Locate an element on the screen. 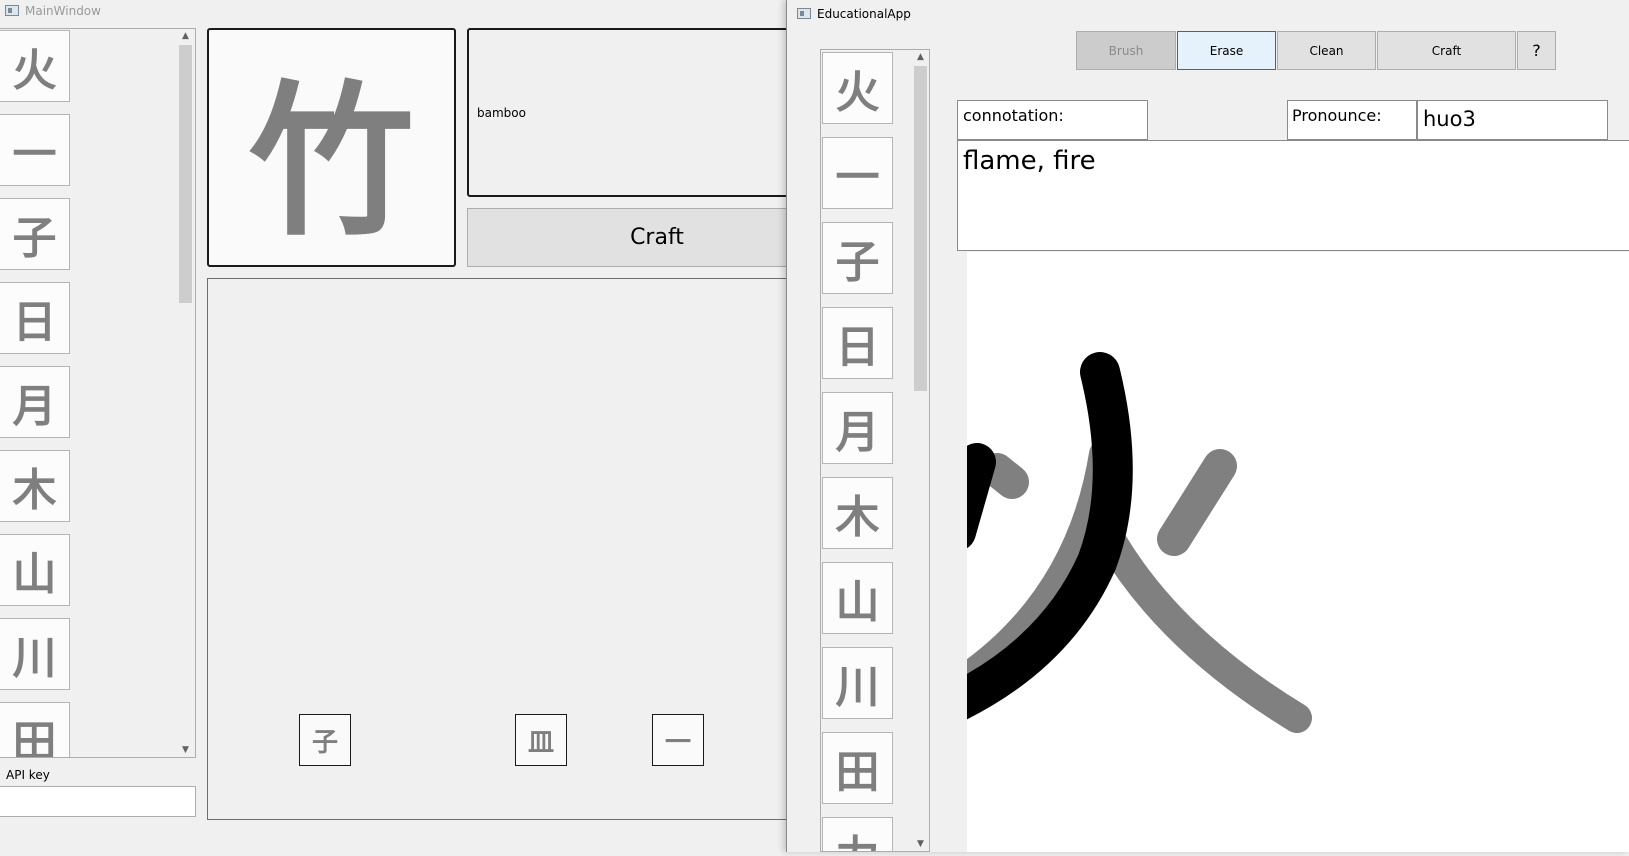 The image size is (1629, 856). clean-button: Clean is located at coordinates (1326, 50).